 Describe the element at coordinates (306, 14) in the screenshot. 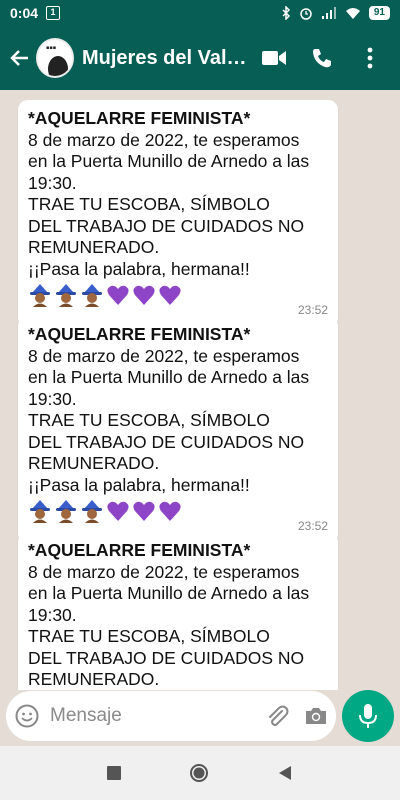

I see `alarm-icon` at that location.